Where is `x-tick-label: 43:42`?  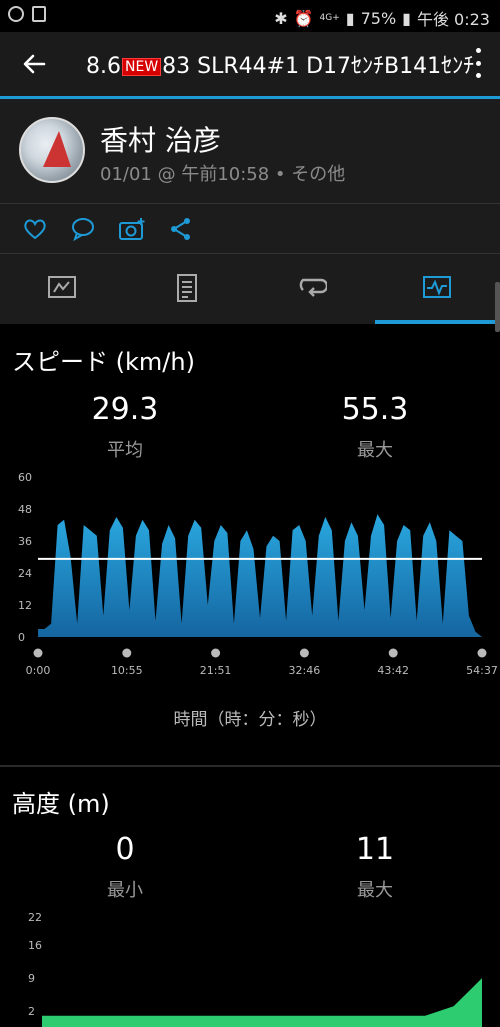 x-tick-label: 43:42 is located at coordinates (393, 670).